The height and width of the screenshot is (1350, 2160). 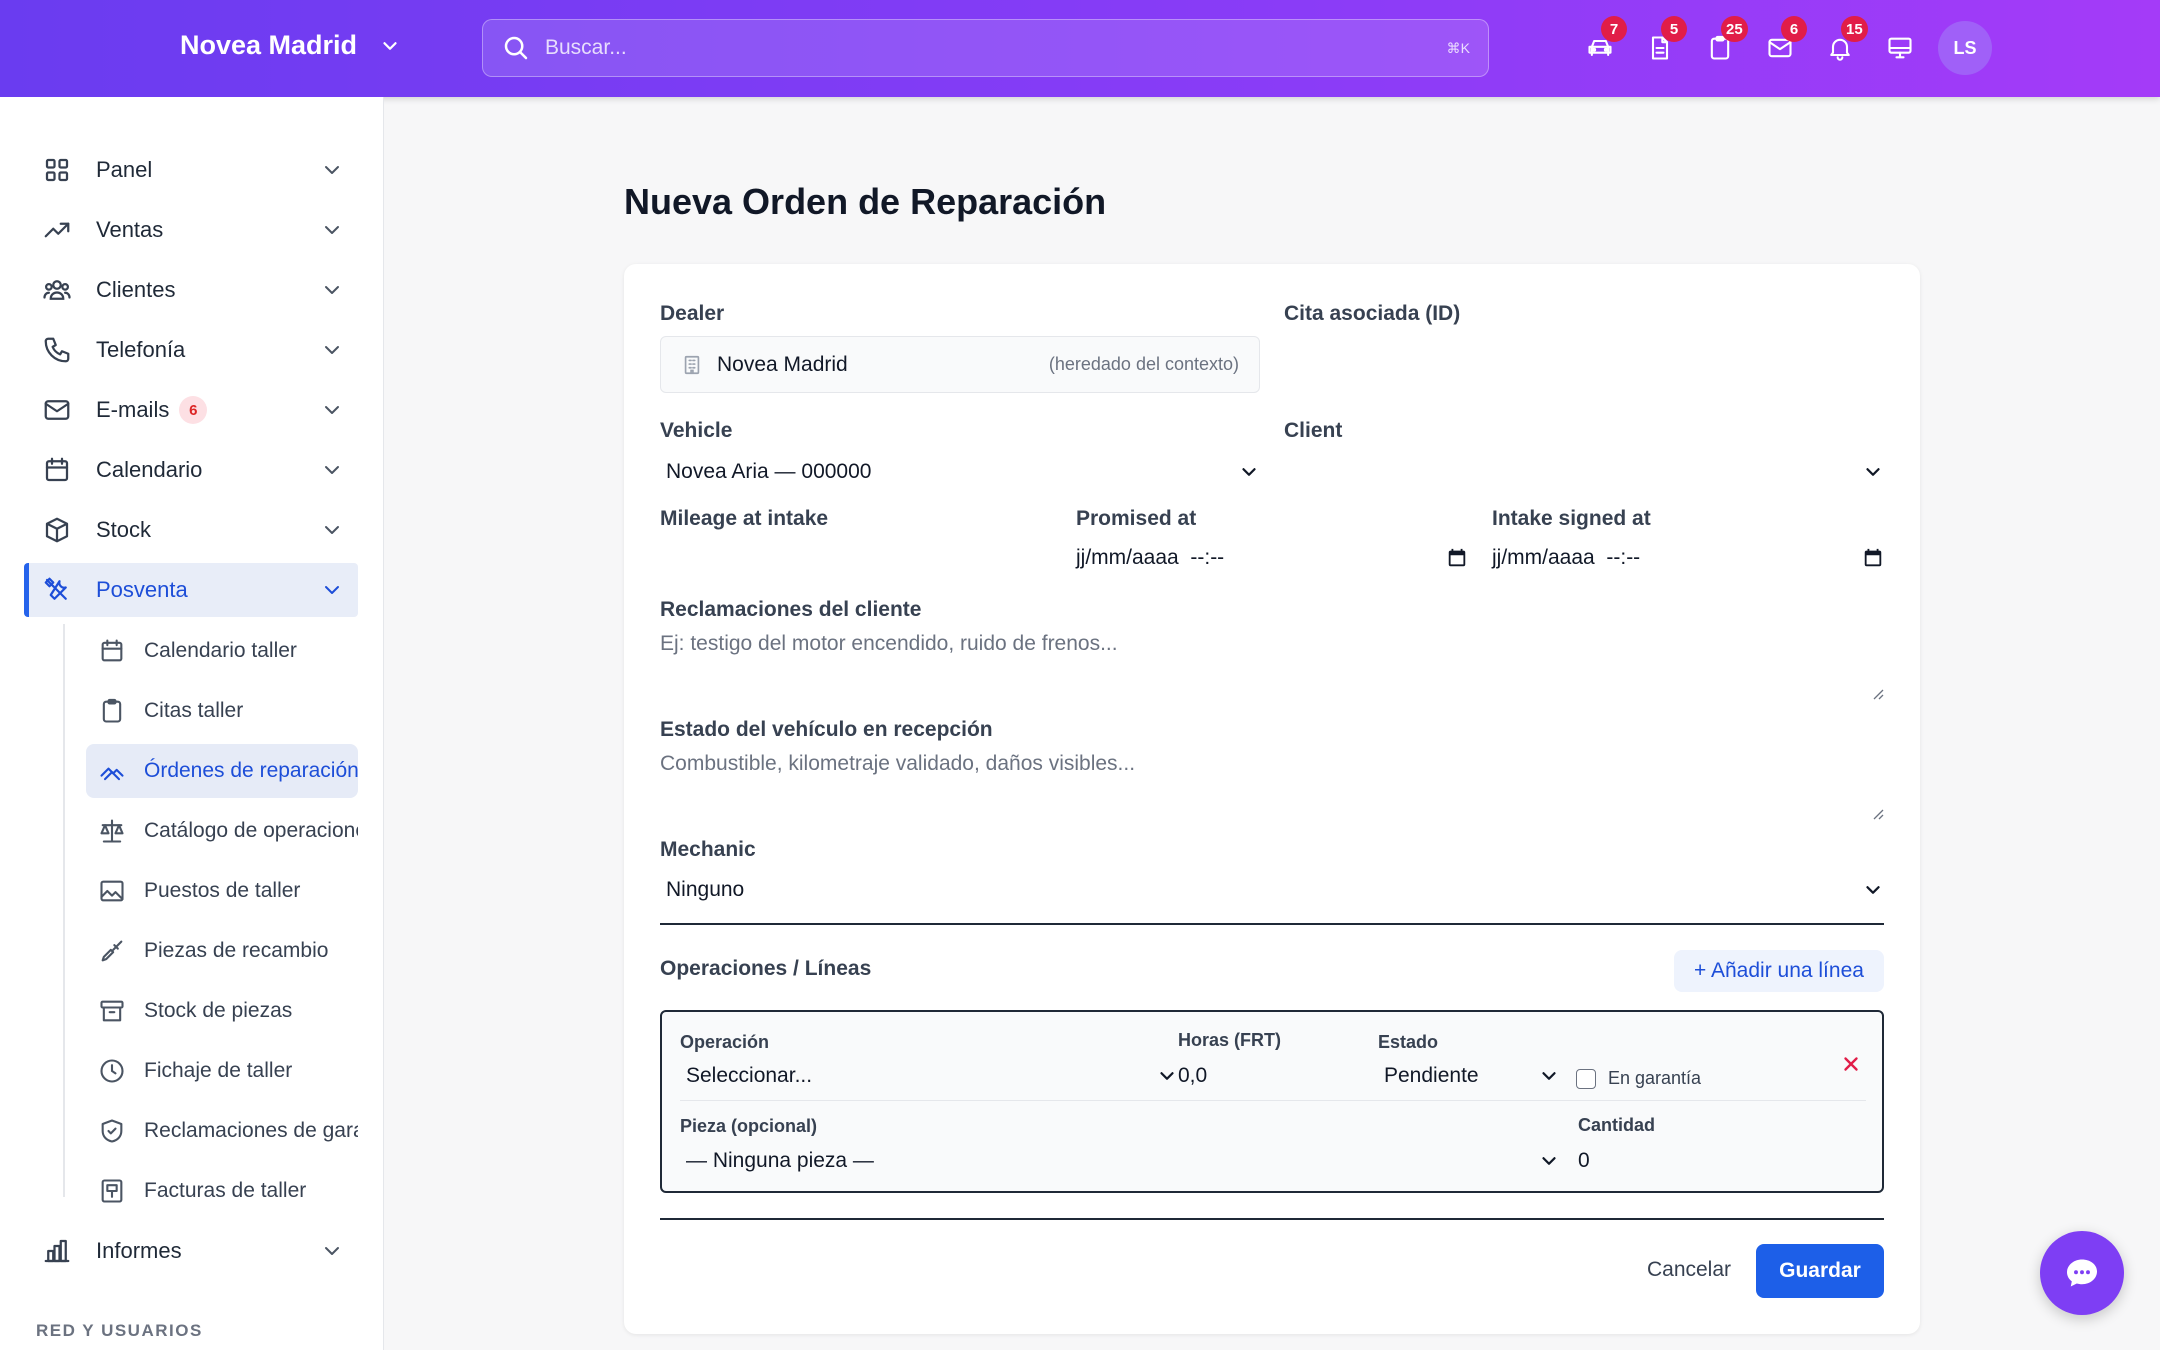 I want to click on sidebar-item-calendario: Calendario, so click(x=191, y=470).